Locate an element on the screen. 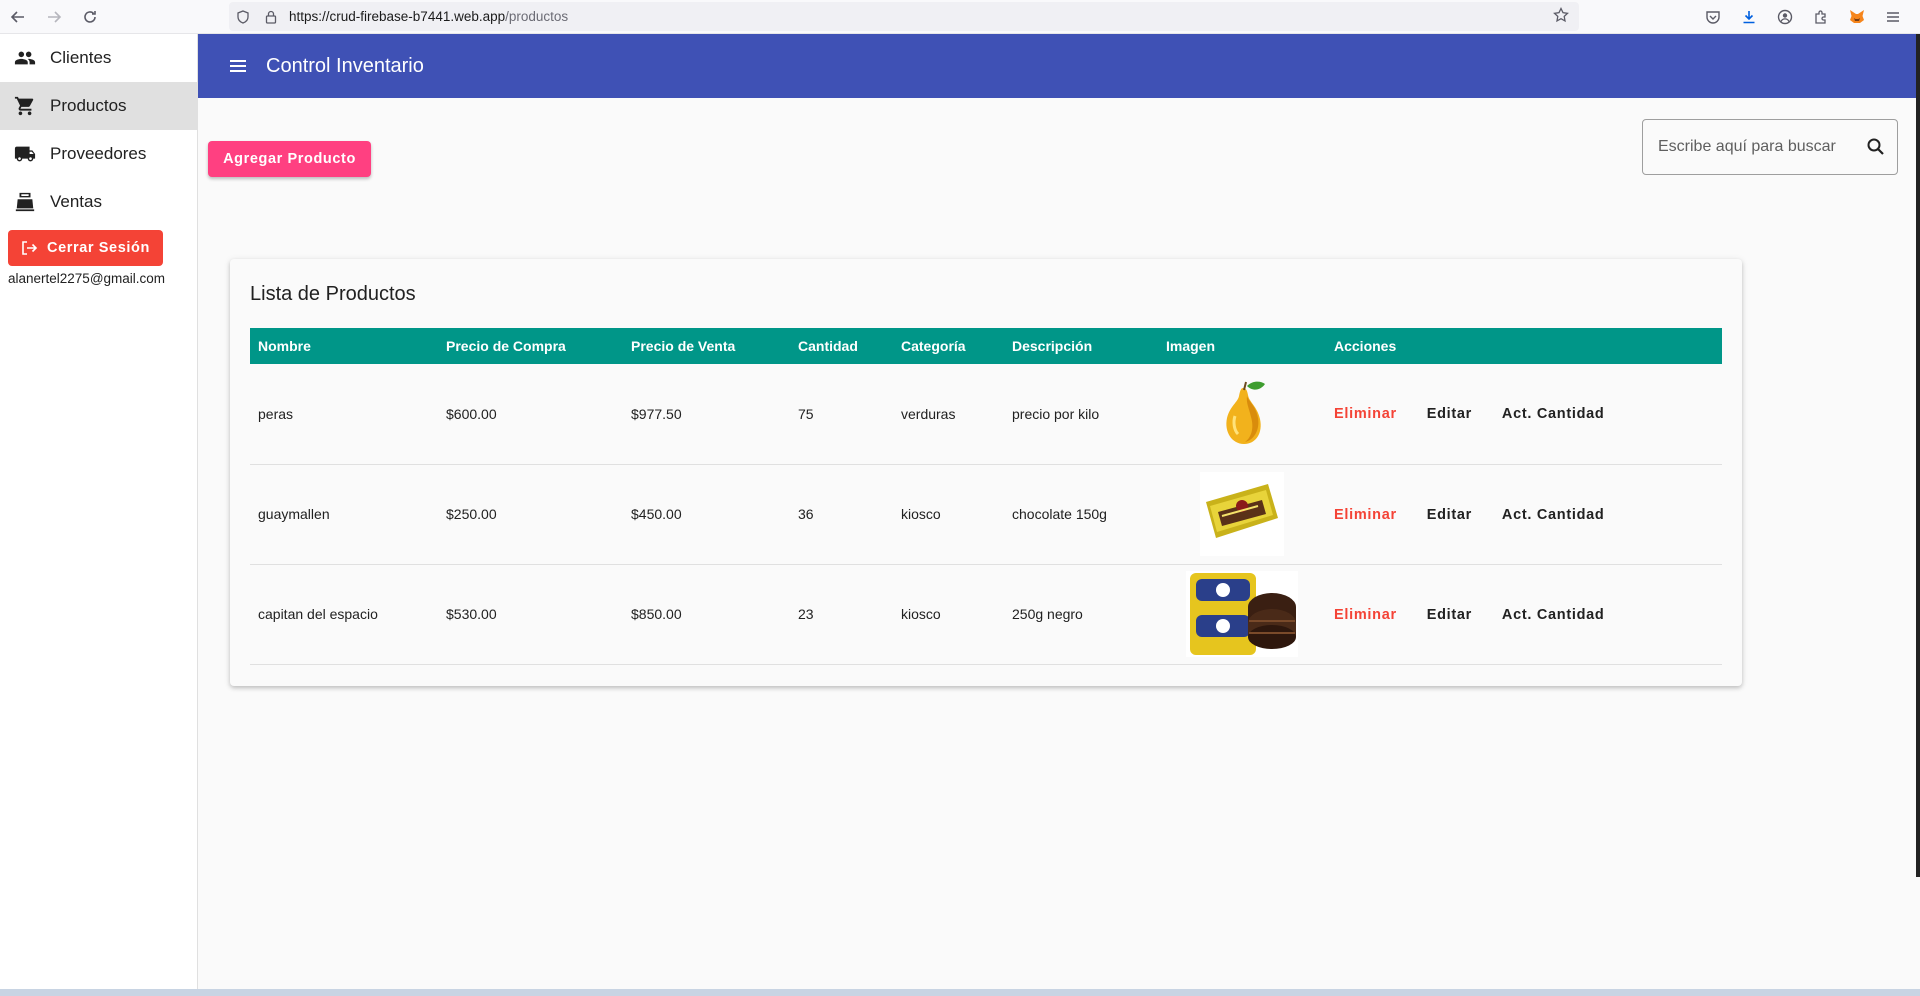 The image size is (1920, 996). people-icon is located at coordinates (25, 58).